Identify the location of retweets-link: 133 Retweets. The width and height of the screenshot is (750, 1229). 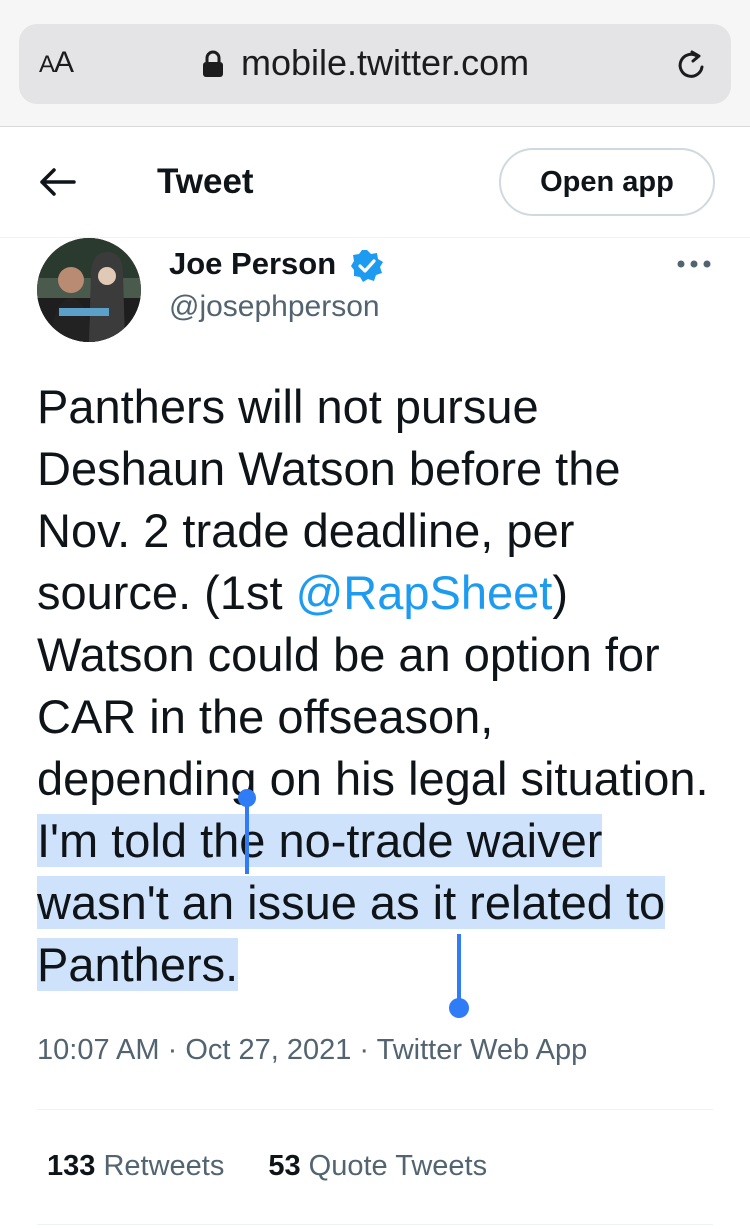
(135, 1166).